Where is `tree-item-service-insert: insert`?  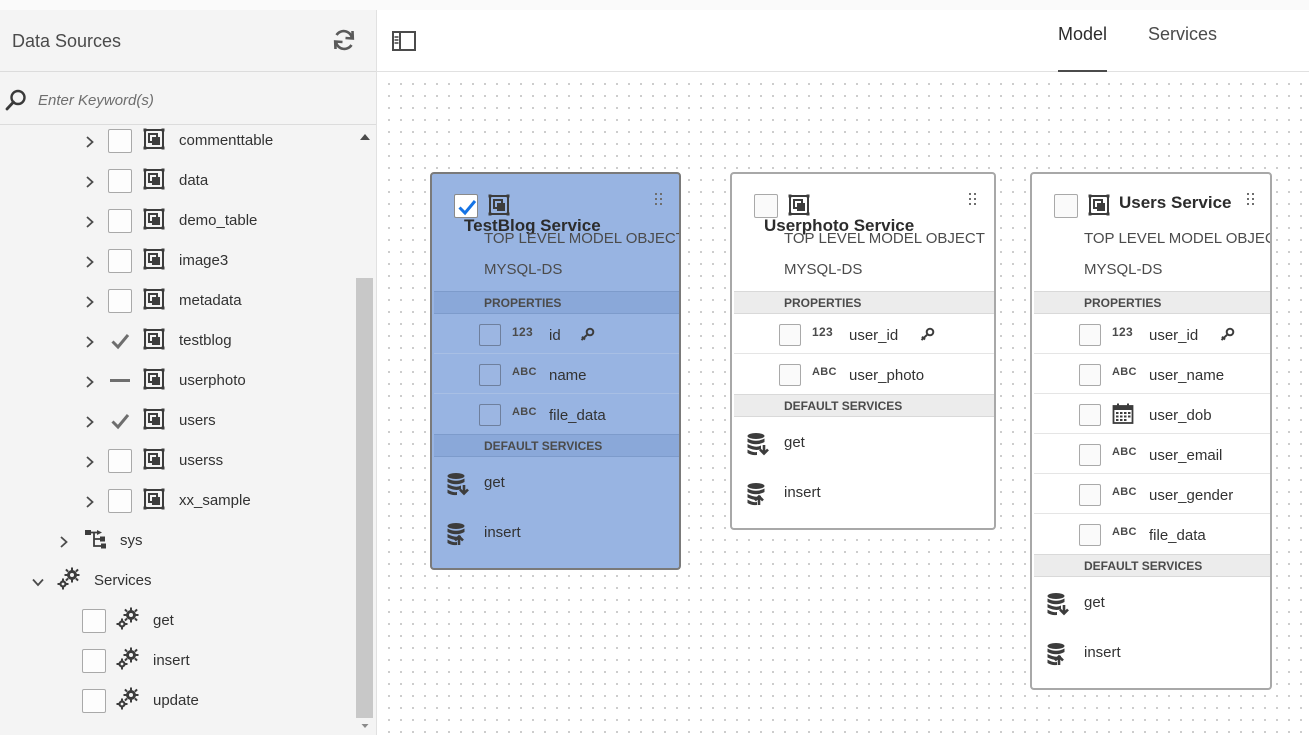
tree-item-service-insert: insert is located at coordinates (177, 662).